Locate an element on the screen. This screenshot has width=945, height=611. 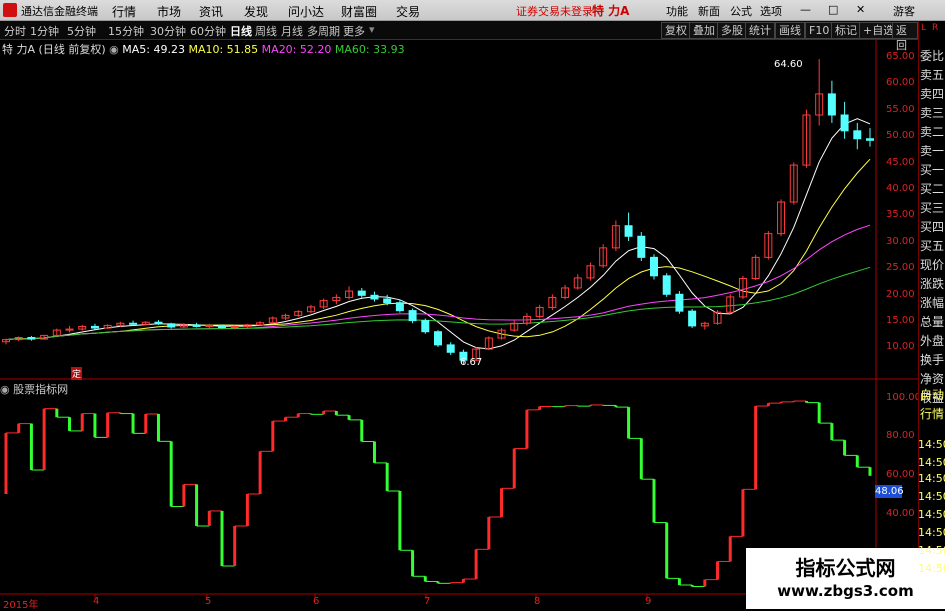
x-tick: 9 is located at coordinates (648, 601).